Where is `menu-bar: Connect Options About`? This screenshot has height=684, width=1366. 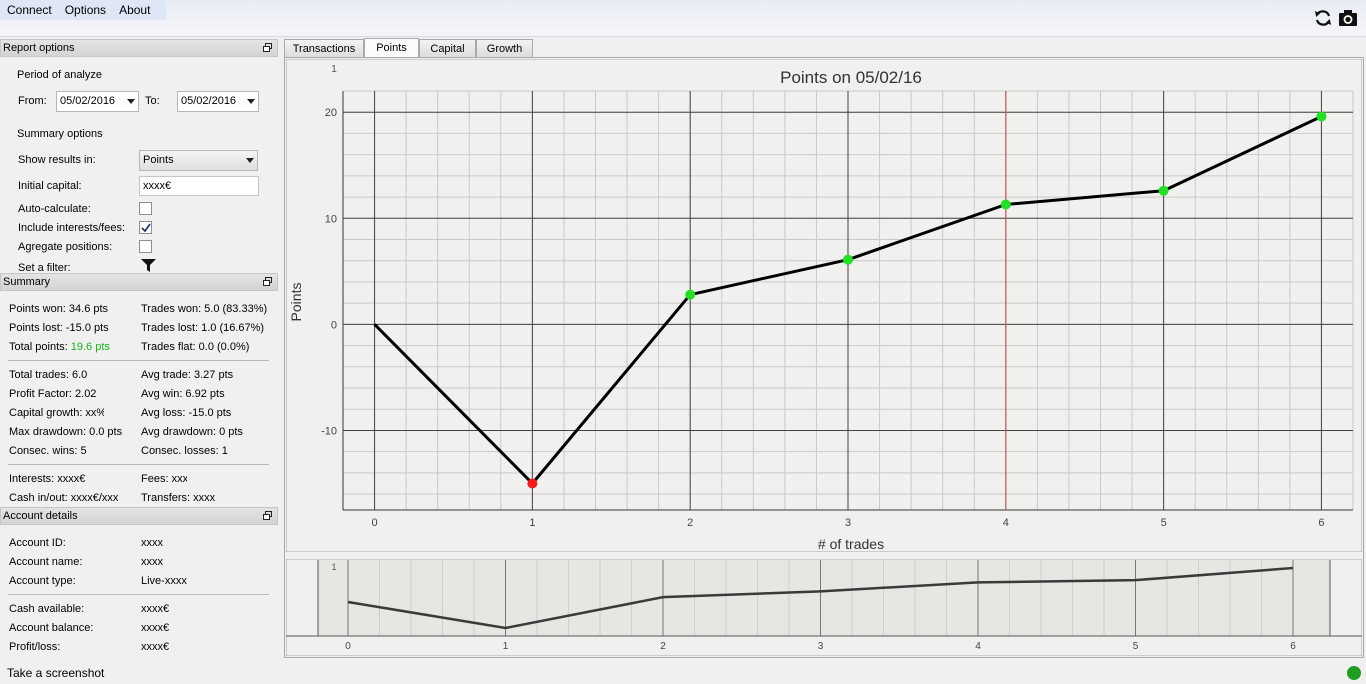 menu-bar: Connect Options About is located at coordinates (683, 18).